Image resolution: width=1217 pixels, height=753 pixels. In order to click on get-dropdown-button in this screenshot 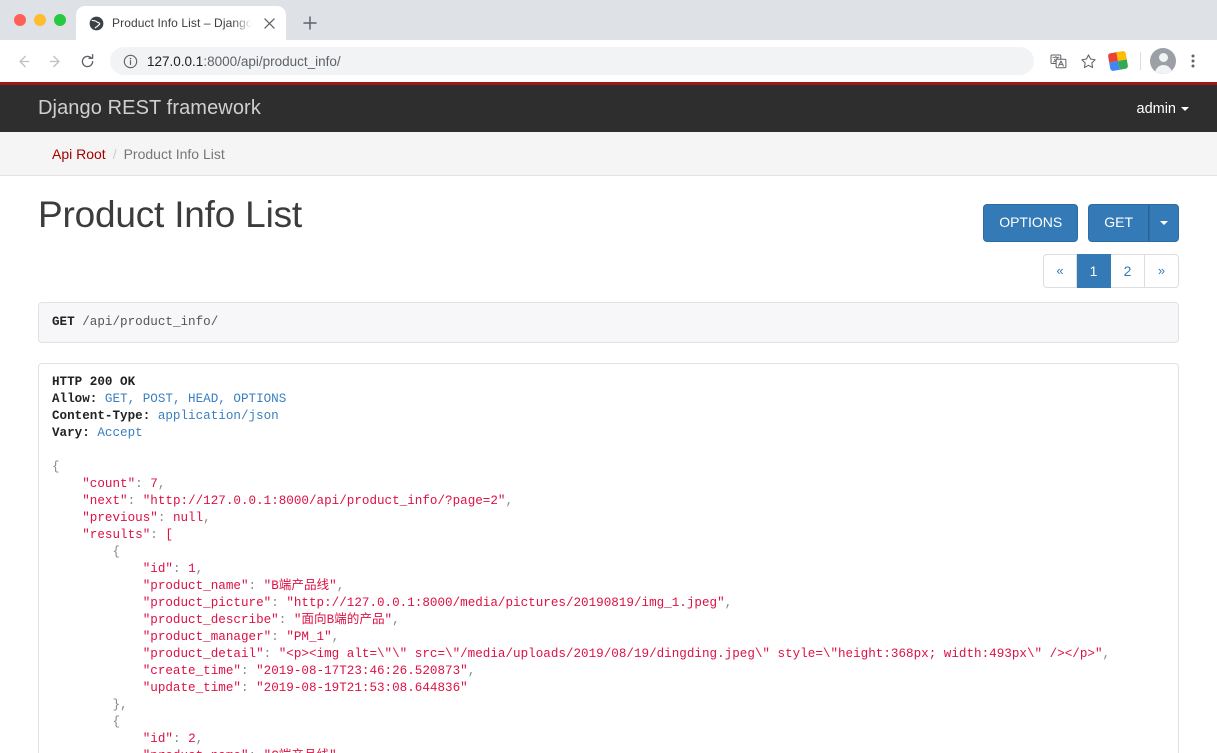, I will do `click(1164, 223)`.